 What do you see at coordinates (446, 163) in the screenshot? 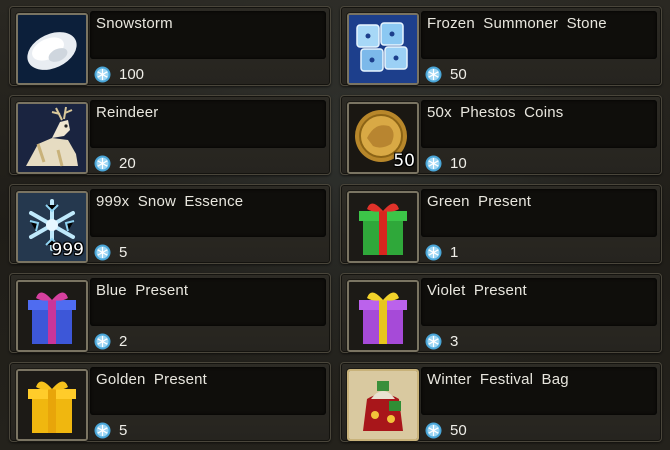
I see `item-price: 10` at bounding box center [446, 163].